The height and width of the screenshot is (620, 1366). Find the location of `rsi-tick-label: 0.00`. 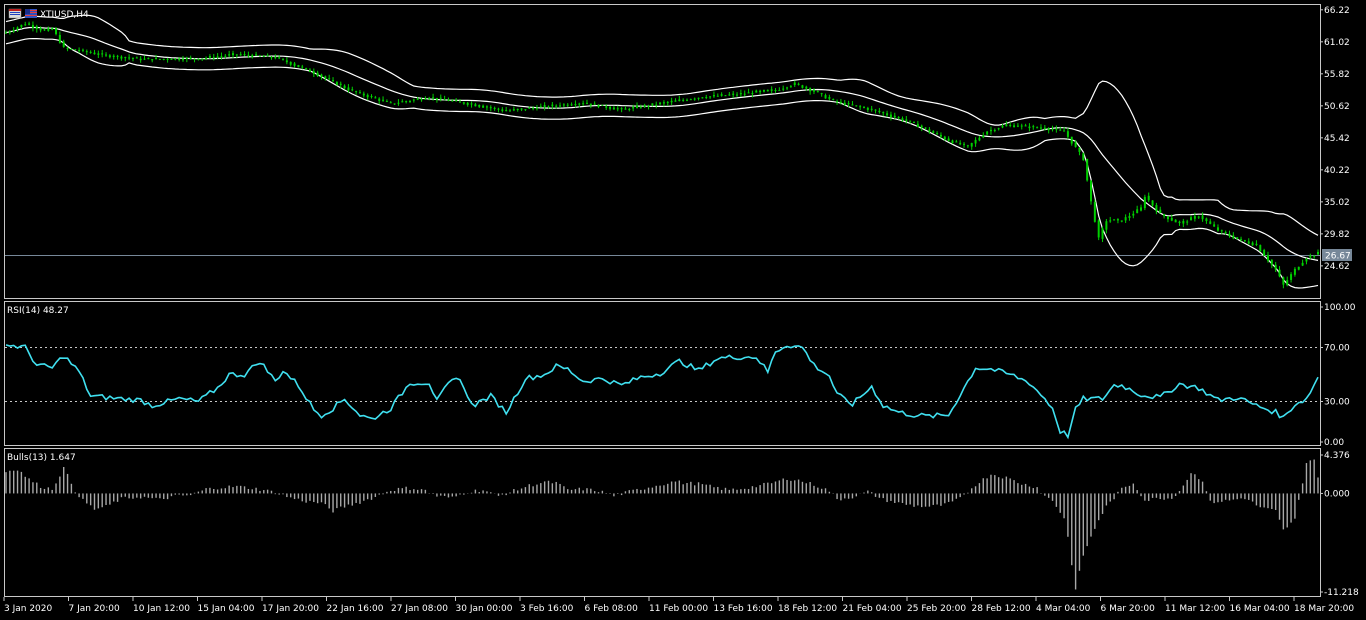

rsi-tick-label: 0.00 is located at coordinates (1334, 443).